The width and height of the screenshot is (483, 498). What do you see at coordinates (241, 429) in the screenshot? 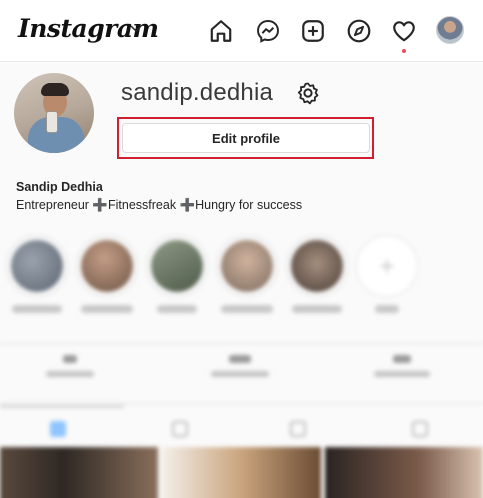
I see `profile-tab-bar` at bounding box center [241, 429].